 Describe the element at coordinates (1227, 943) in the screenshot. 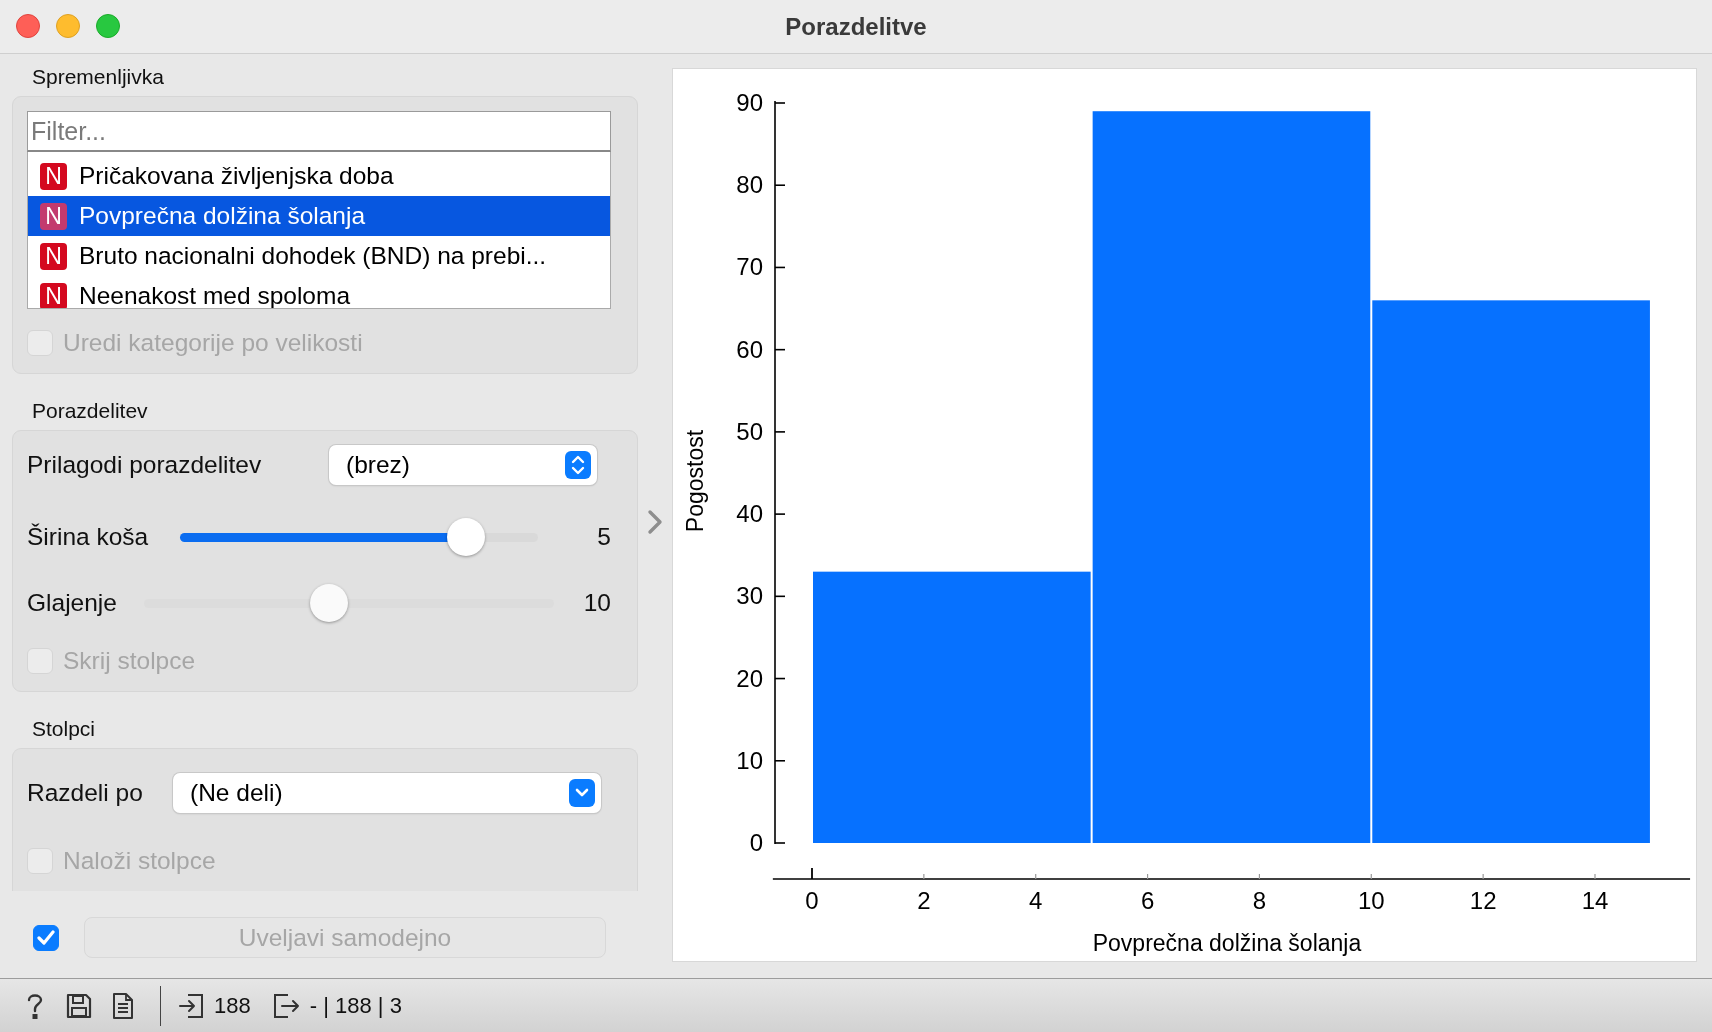

I see `x-axis-title: Povprečna dolžina šolanja` at that location.